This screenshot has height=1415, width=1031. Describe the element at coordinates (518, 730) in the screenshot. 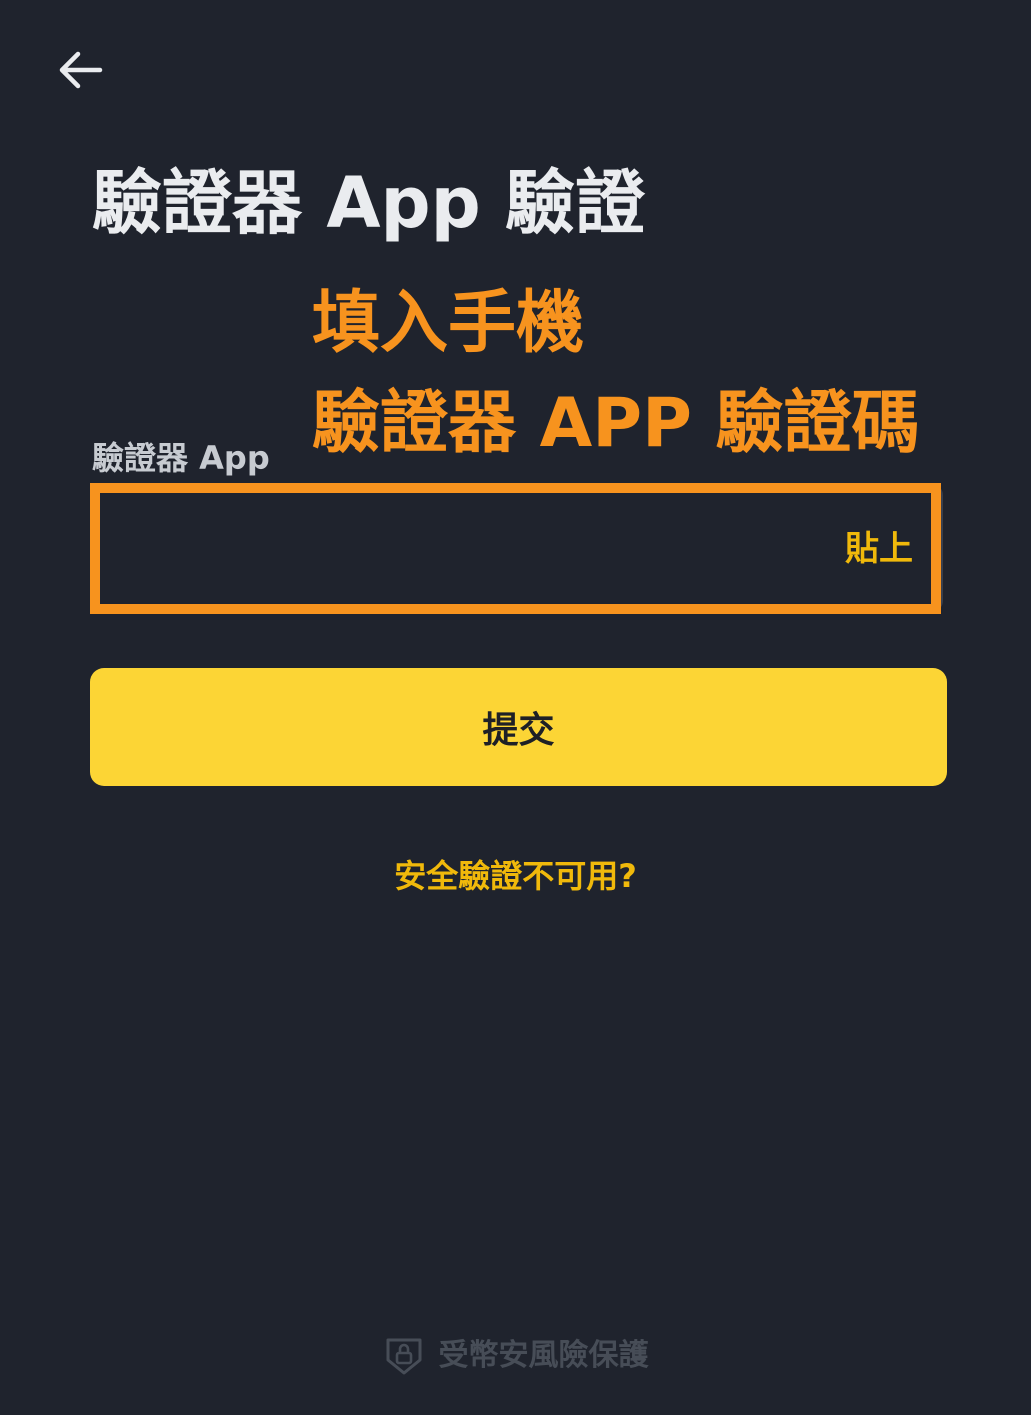

I see `submit-button-label: 提交` at that location.